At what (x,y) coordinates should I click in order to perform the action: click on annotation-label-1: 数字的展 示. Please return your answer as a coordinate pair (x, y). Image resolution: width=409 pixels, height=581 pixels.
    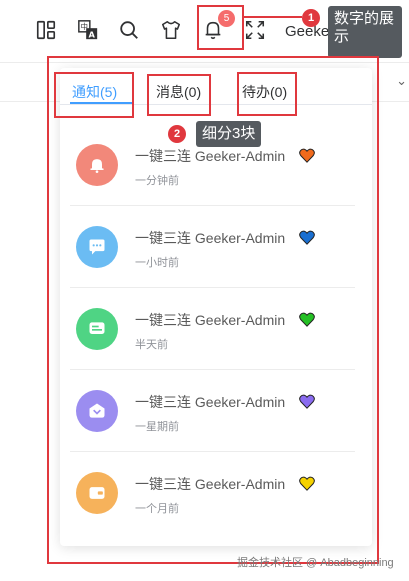
    Looking at the image, I should click on (365, 32).